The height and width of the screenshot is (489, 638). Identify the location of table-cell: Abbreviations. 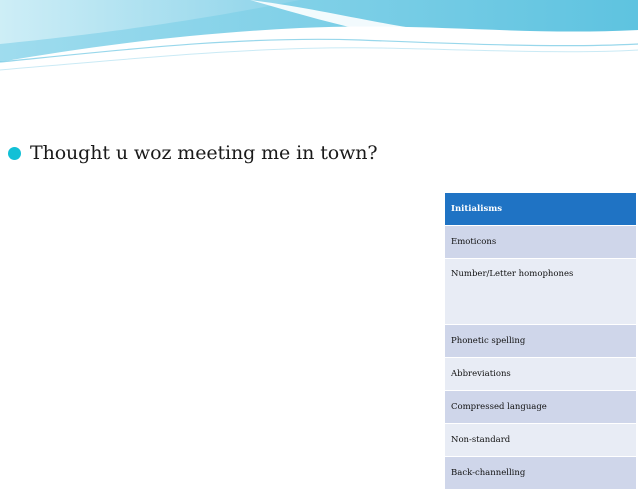
(540, 374).